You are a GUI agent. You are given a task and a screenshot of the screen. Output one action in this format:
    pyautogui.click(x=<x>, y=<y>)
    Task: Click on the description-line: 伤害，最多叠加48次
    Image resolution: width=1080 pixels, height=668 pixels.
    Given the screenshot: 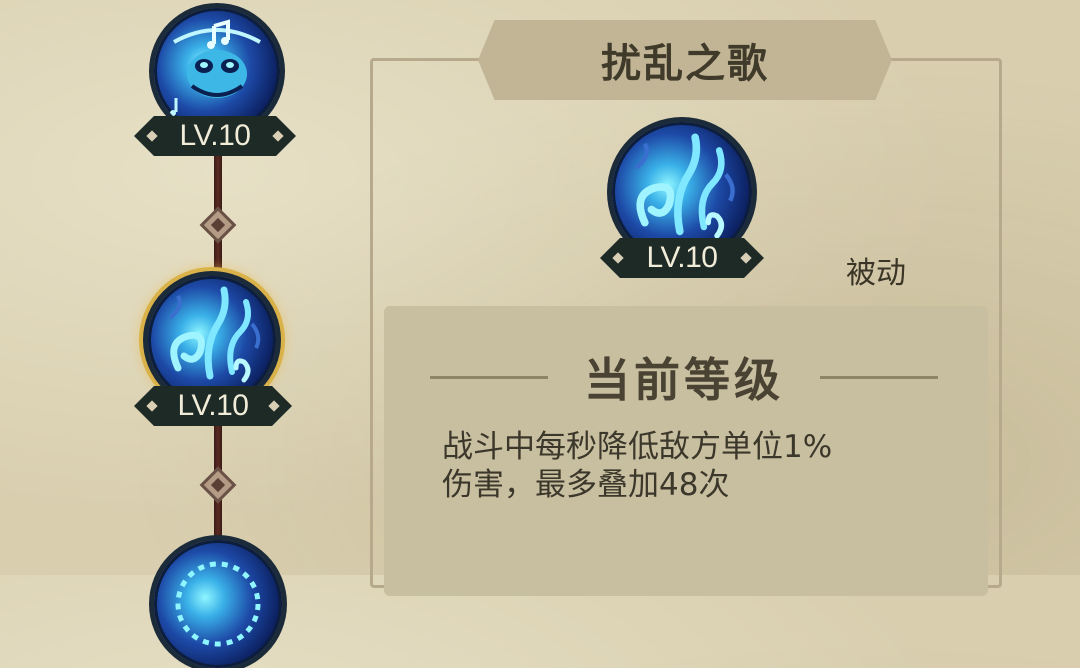 What is the action you would take?
    pyautogui.click(x=586, y=485)
    